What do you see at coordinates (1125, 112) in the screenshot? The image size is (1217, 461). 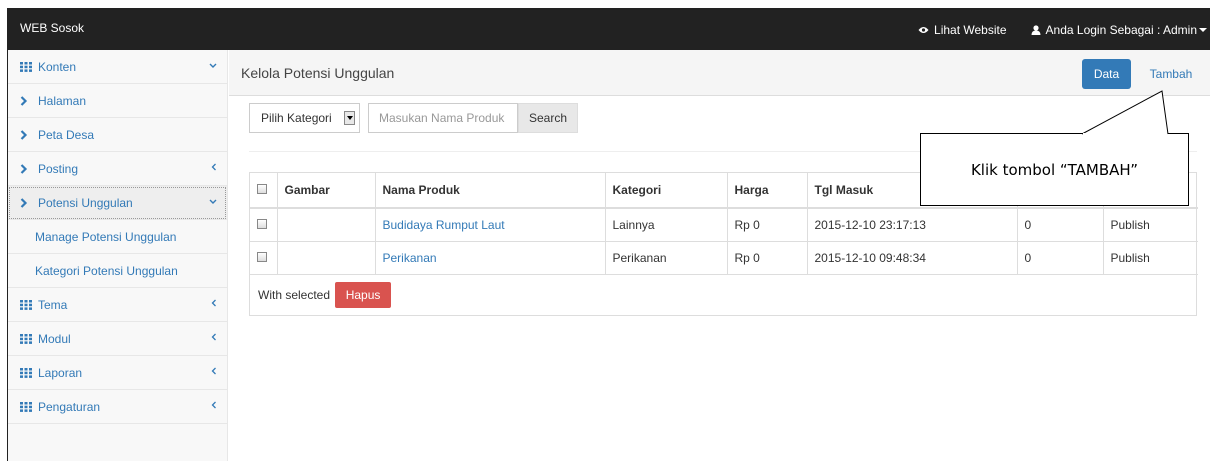 I see `callout-pointer` at bounding box center [1125, 112].